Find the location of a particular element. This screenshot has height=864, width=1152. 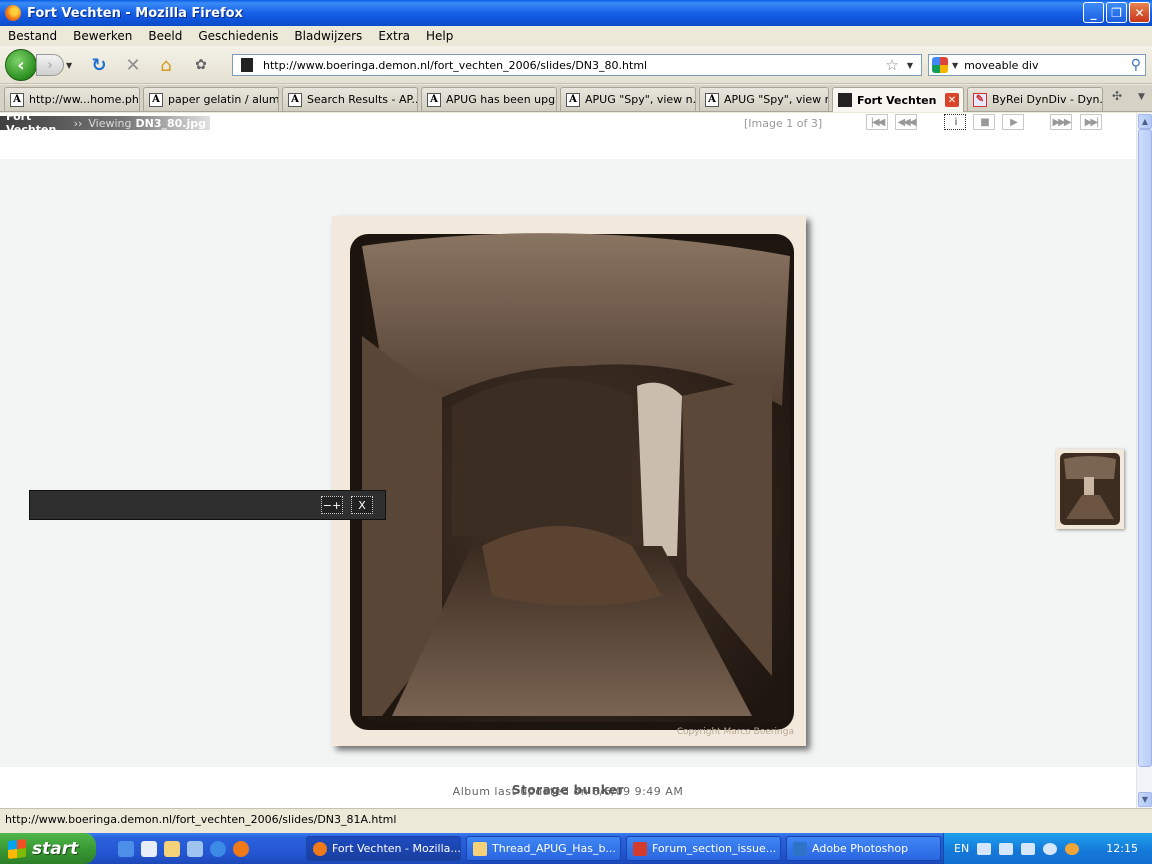

menu-extra: Extra is located at coordinates (394, 36).